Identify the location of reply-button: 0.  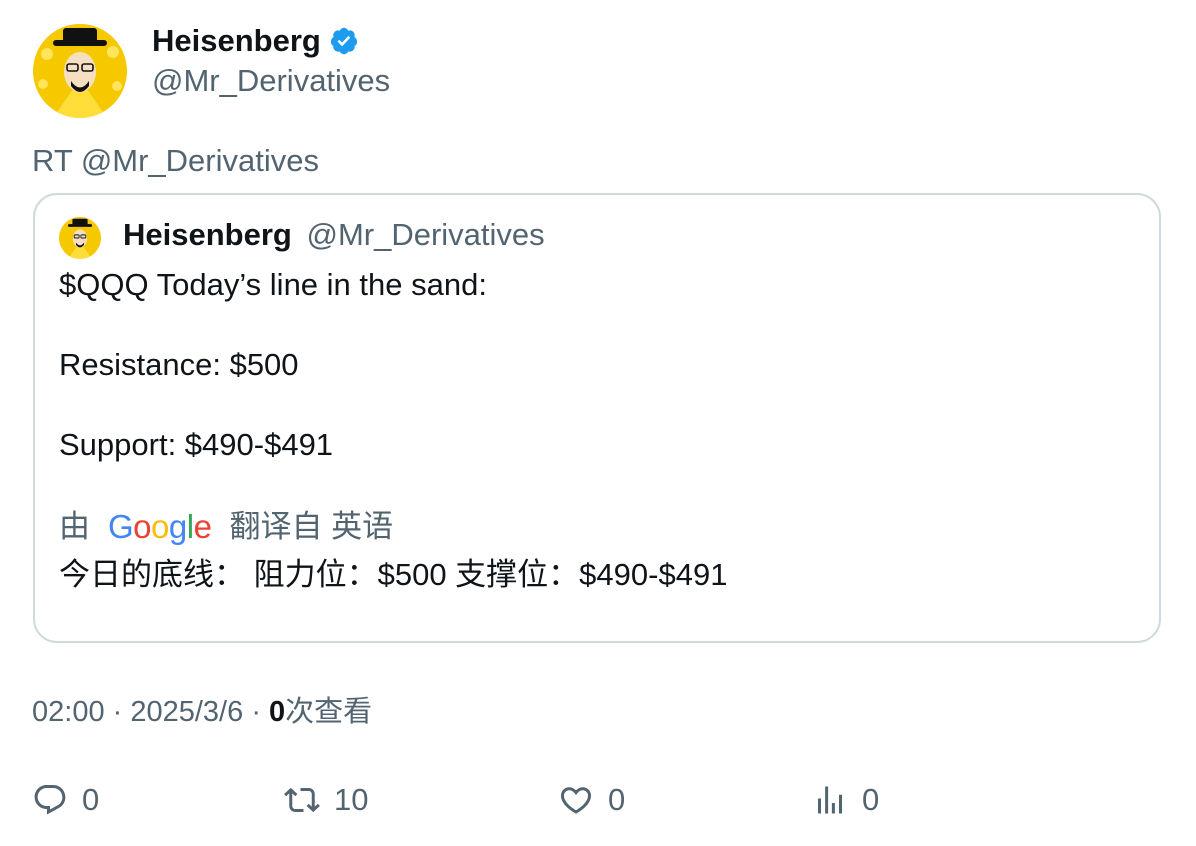
(65, 800).